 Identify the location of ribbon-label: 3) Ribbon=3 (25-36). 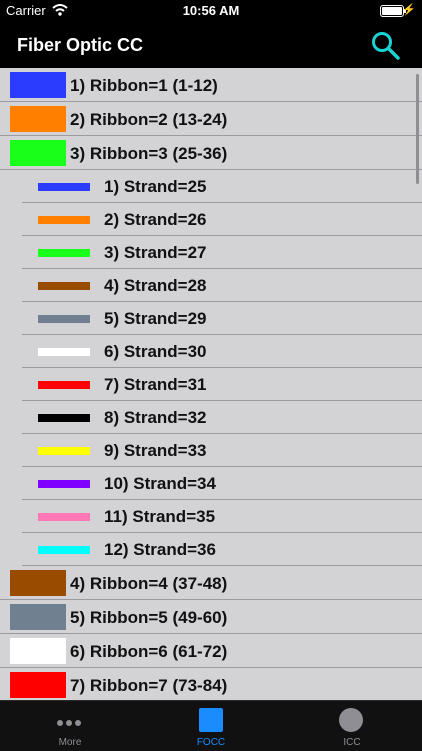
(149, 153).